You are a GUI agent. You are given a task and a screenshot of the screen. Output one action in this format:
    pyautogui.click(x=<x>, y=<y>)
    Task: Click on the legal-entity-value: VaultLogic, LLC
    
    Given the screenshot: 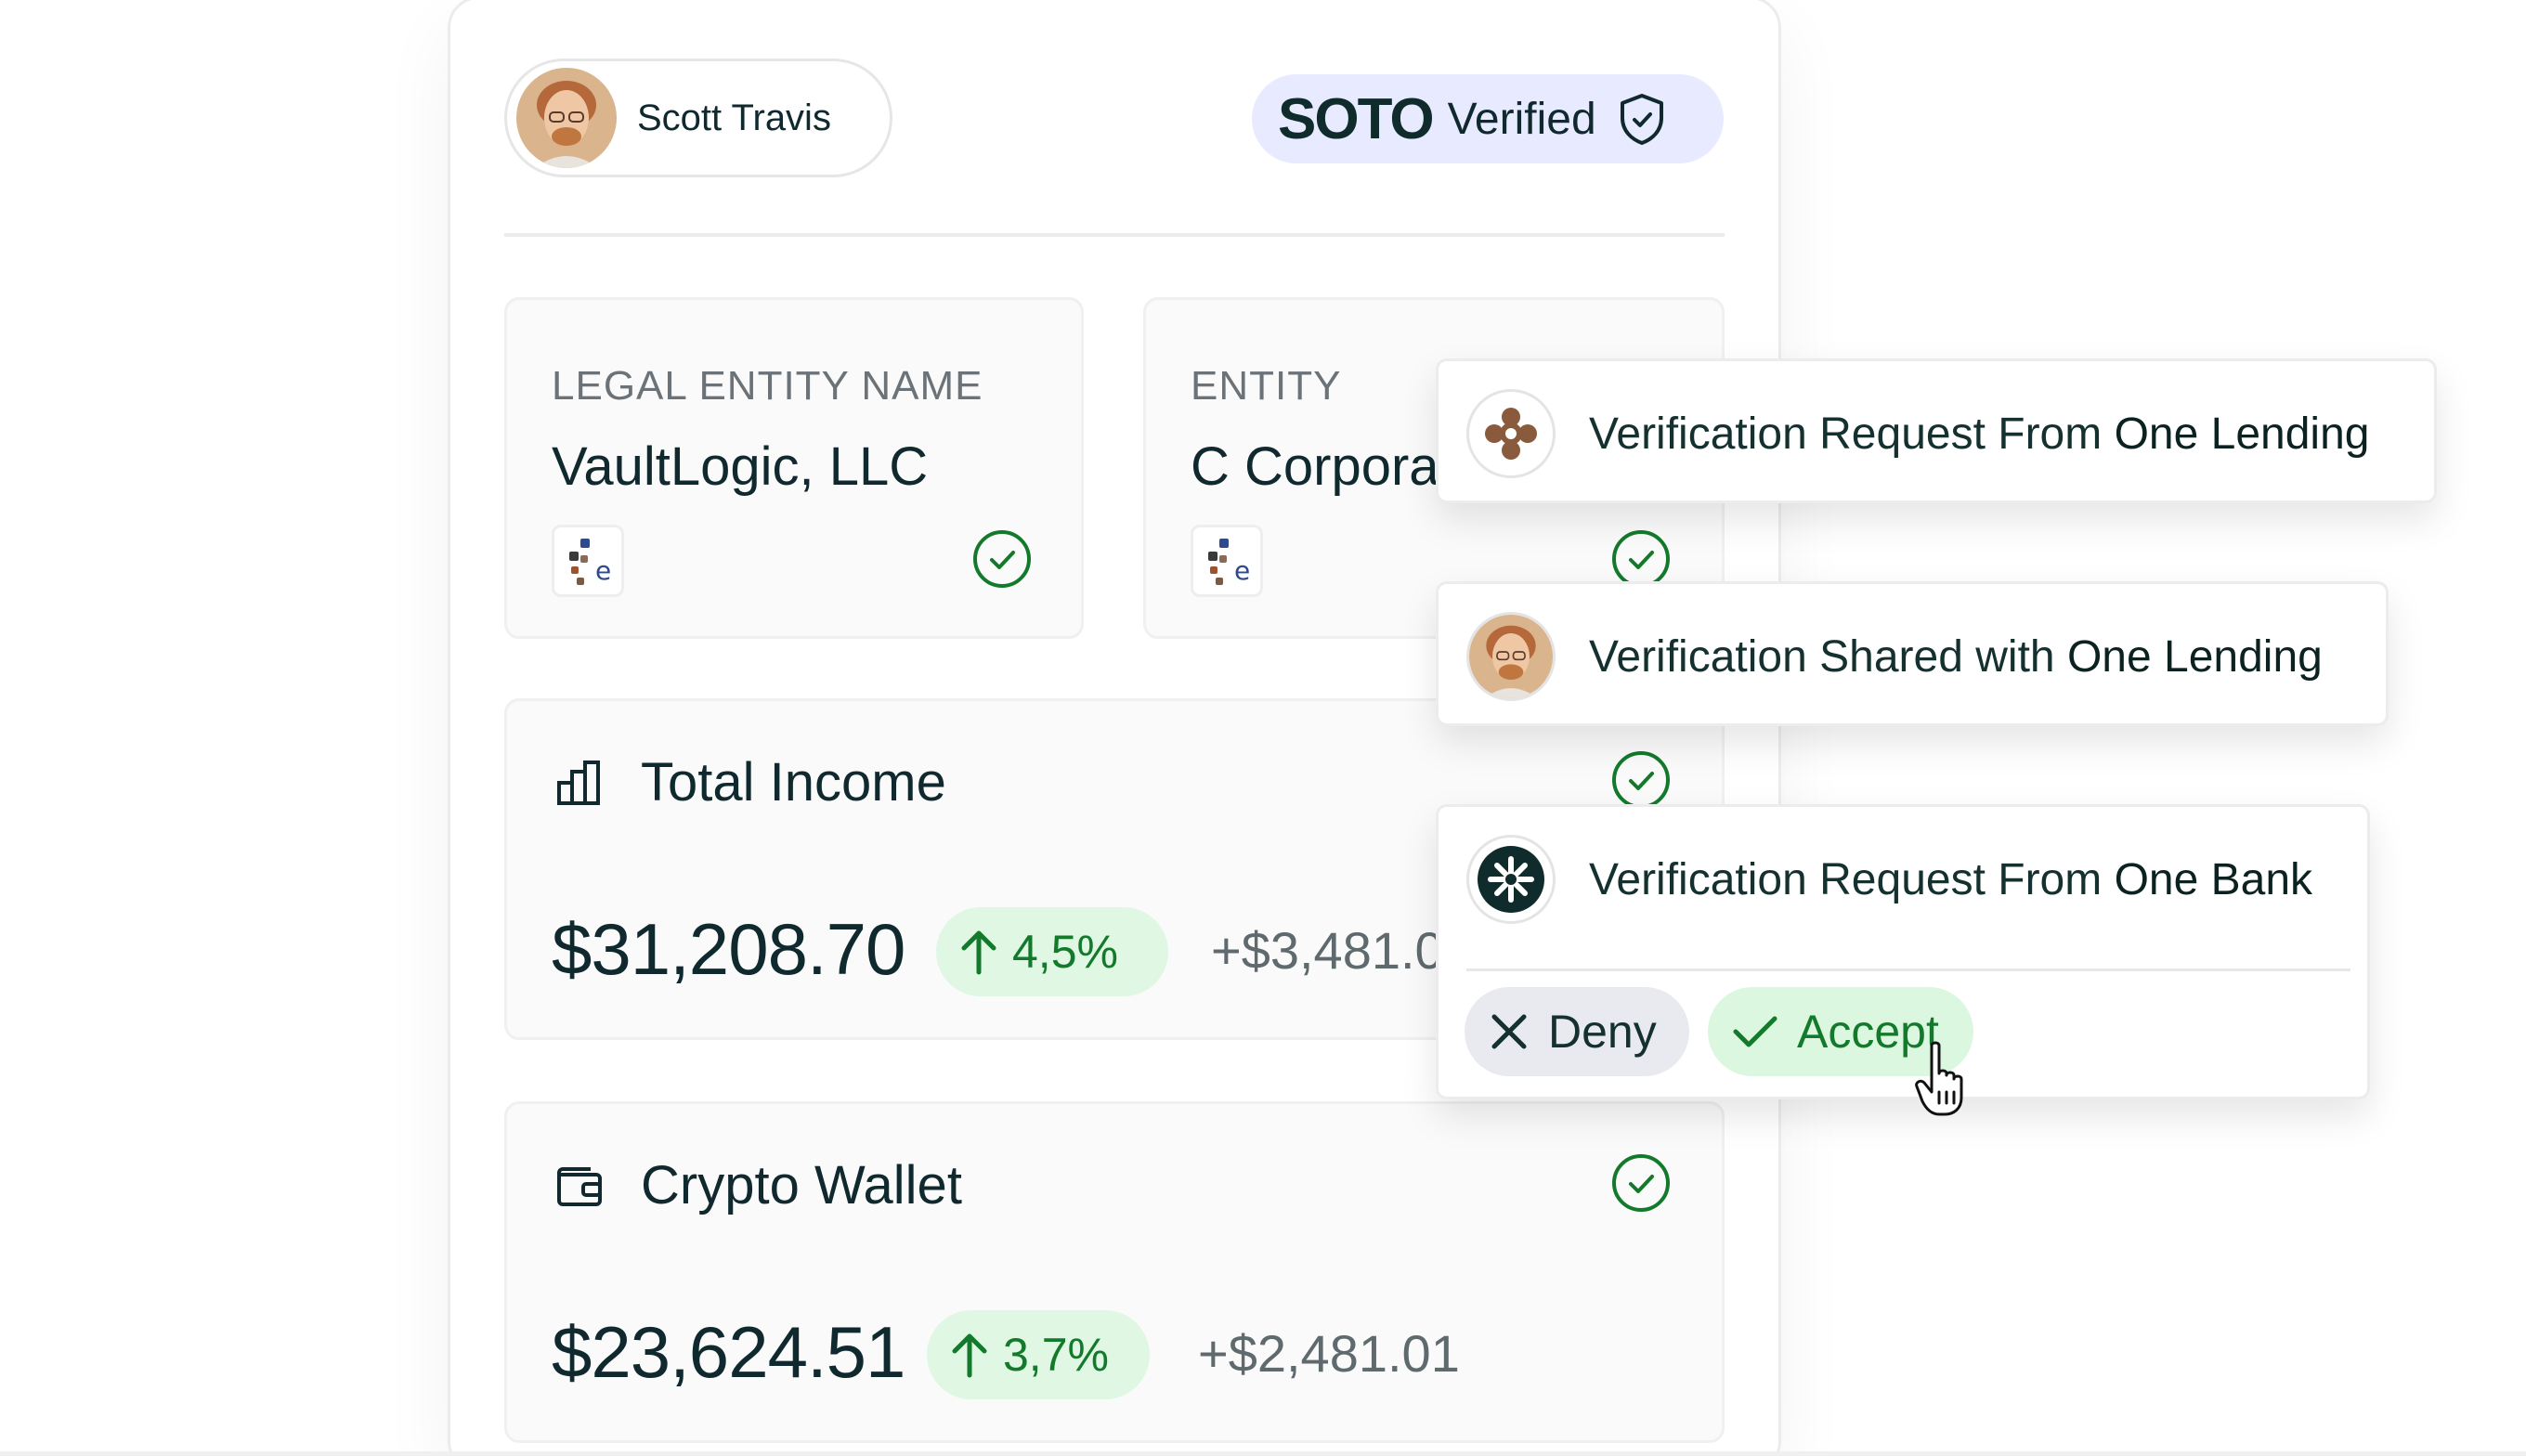 What is the action you would take?
    pyautogui.click(x=740, y=466)
    